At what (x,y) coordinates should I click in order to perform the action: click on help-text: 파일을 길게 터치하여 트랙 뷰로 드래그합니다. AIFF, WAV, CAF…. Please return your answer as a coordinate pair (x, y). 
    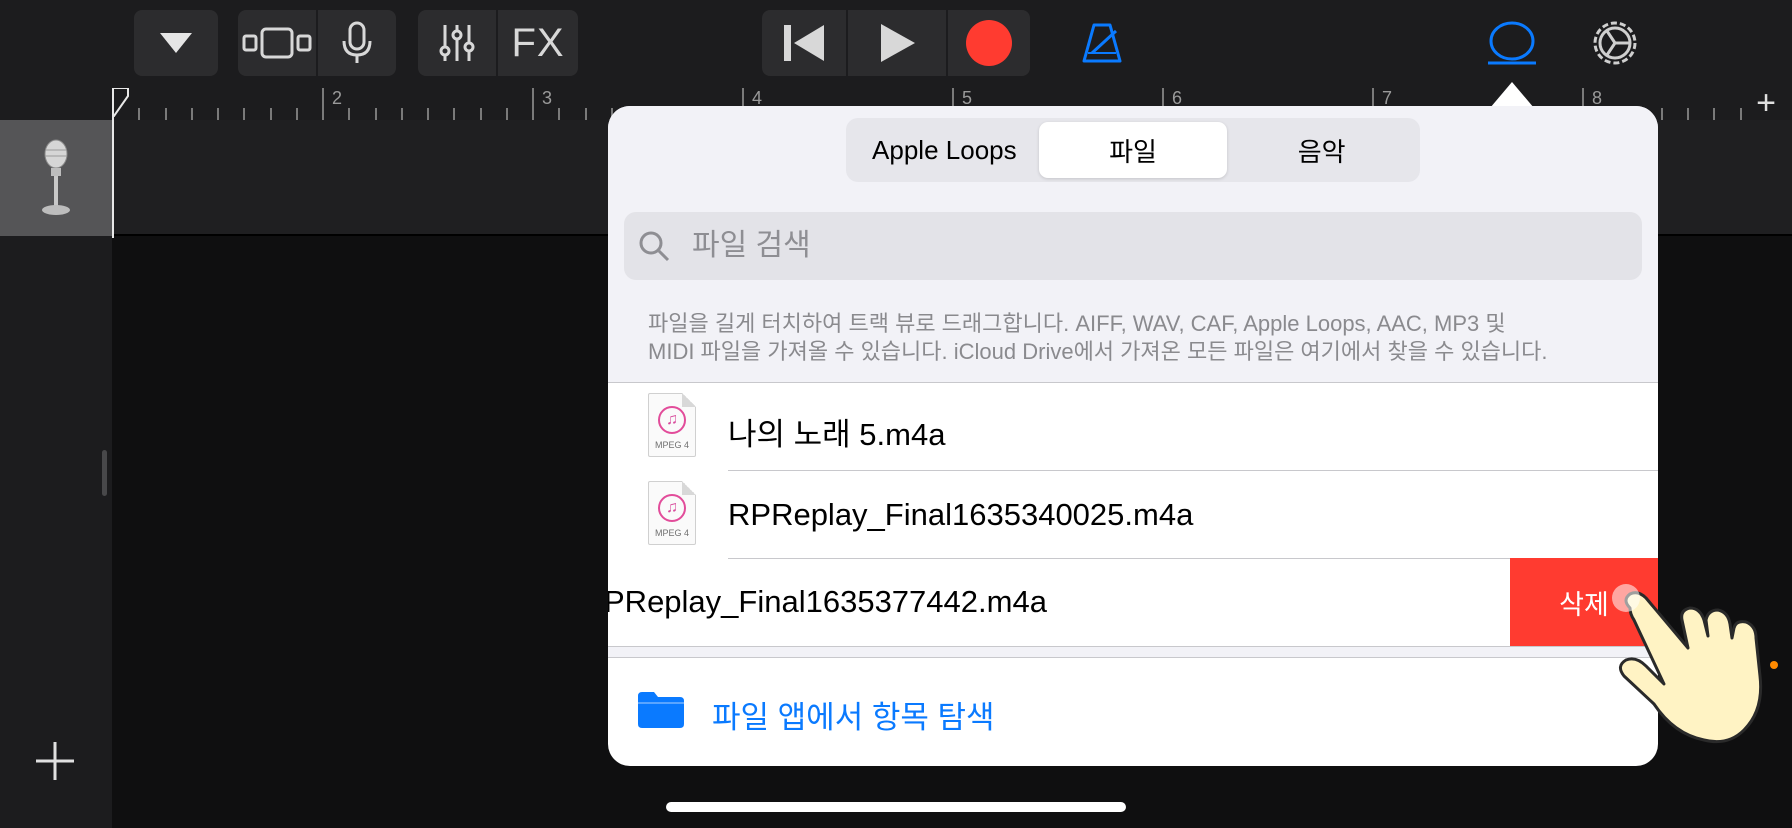
    Looking at the image, I should click on (1143, 338).